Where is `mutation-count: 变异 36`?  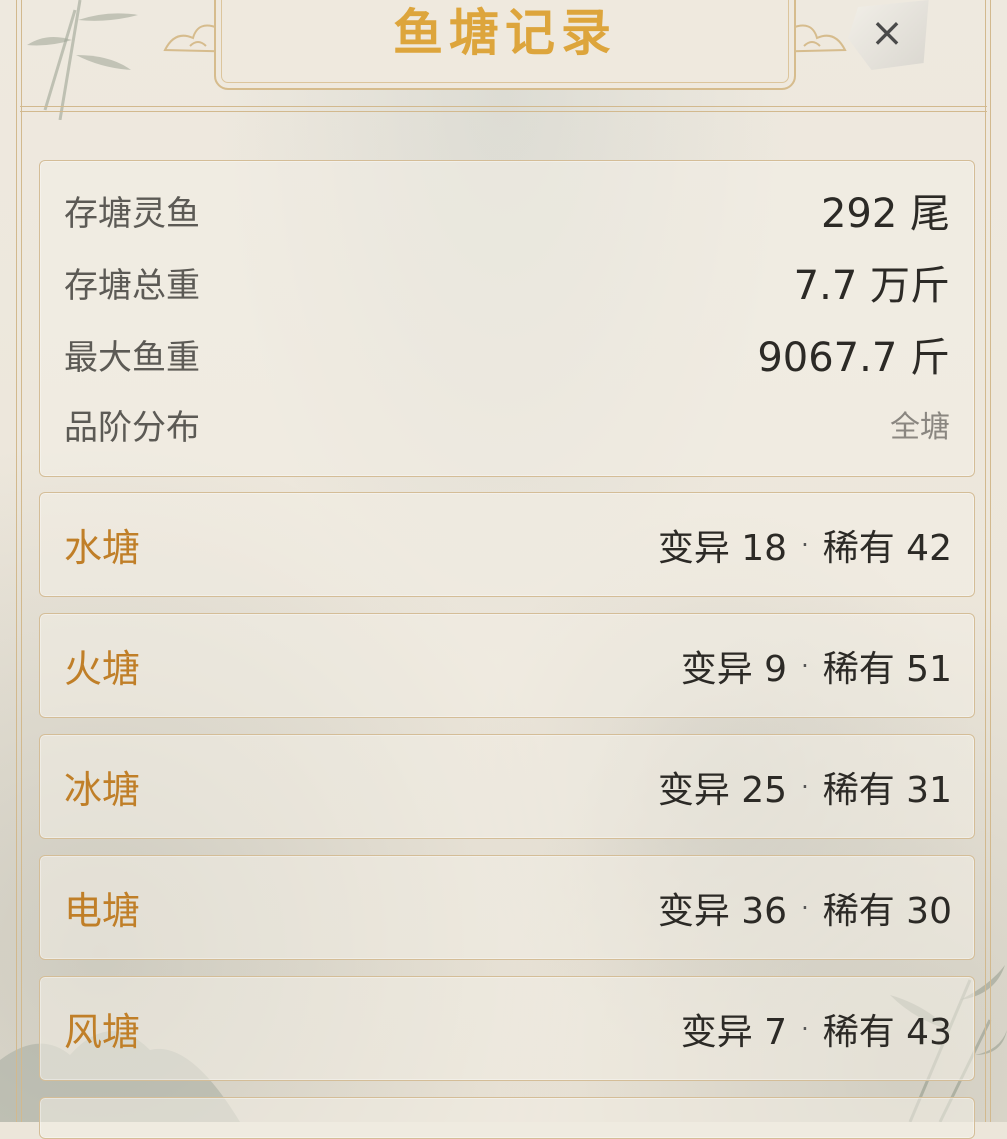 mutation-count: 变异 36 is located at coordinates (722, 911).